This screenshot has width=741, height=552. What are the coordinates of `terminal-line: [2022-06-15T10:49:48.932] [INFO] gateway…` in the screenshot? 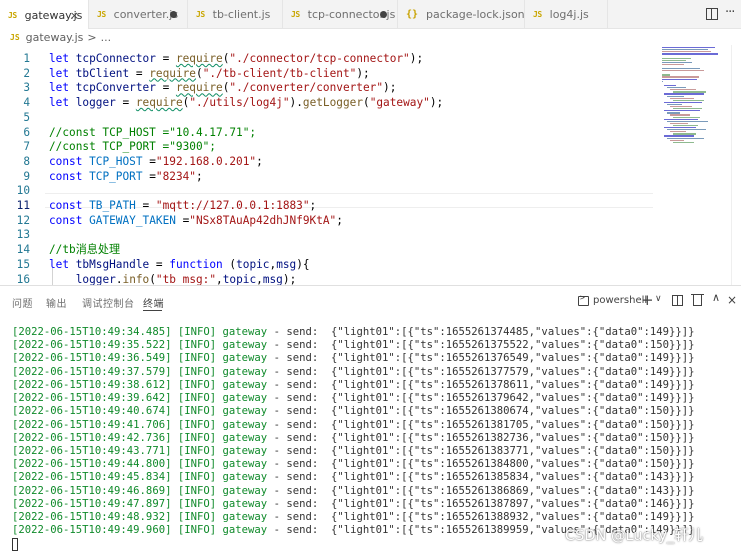 It's located at (353, 517).